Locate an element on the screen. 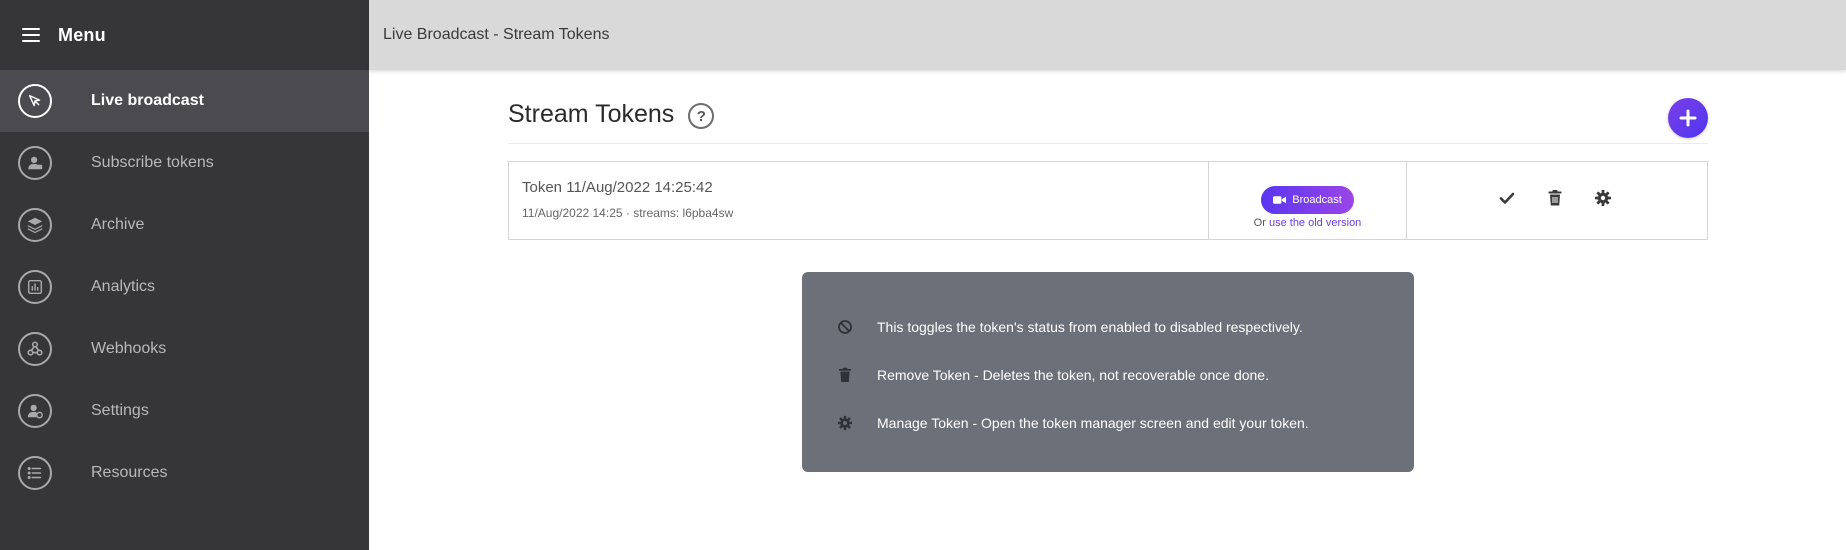  sidebar-item-resources: Resources is located at coordinates (184, 473).